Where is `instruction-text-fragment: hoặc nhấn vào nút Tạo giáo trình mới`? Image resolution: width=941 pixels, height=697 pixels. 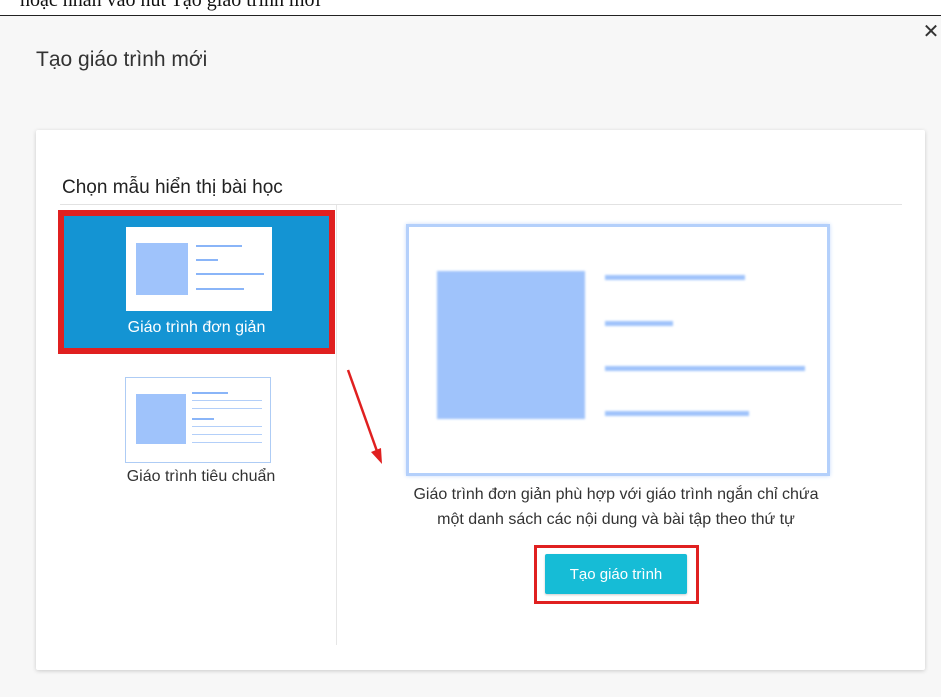 instruction-text-fragment: hoặc nhấn vào nút Tạo giáo trình mới is located at coordinates (470, 8).